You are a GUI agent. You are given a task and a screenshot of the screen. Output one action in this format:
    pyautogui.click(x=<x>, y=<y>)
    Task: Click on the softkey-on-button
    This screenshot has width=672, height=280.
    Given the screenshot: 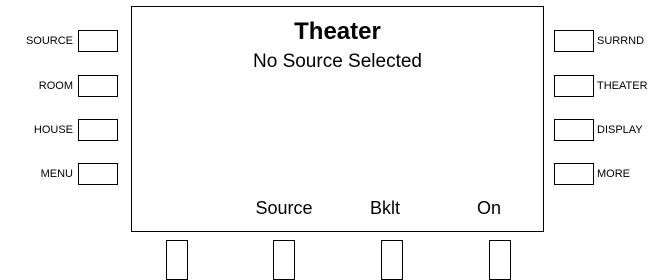 What is the action you would take?
    pyautogui.click(x=500, y=260)
    